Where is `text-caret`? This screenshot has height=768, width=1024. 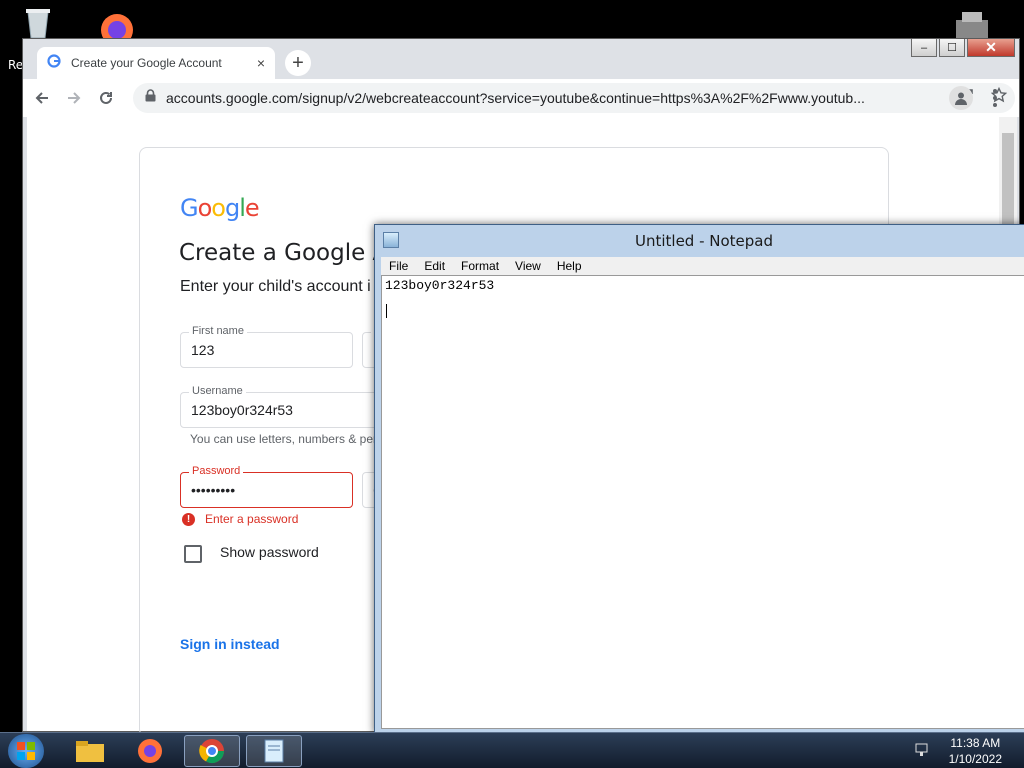
text-caret is located at coordinates (386, 311).